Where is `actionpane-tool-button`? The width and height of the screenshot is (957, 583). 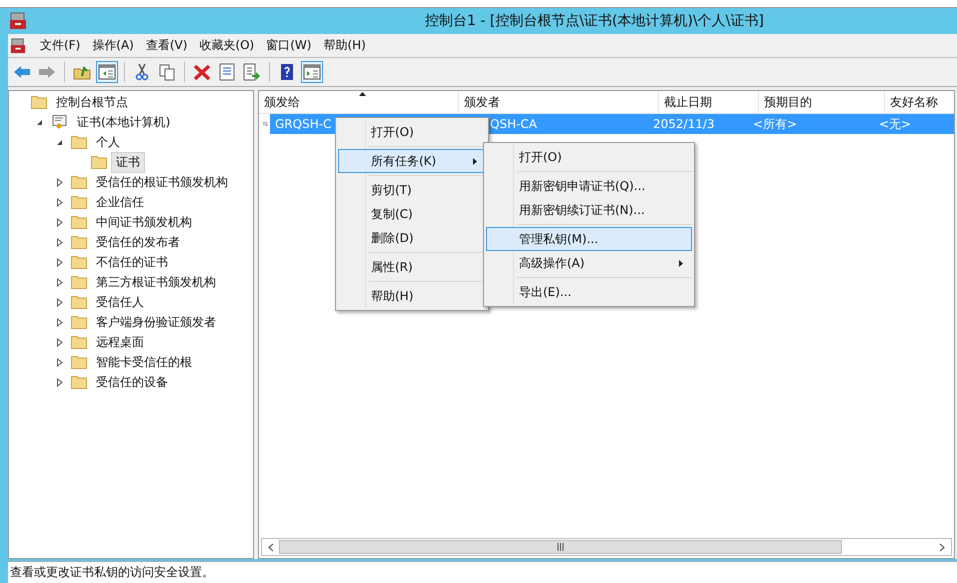
actionpane-tool-button is located at coordinates (312, 72).